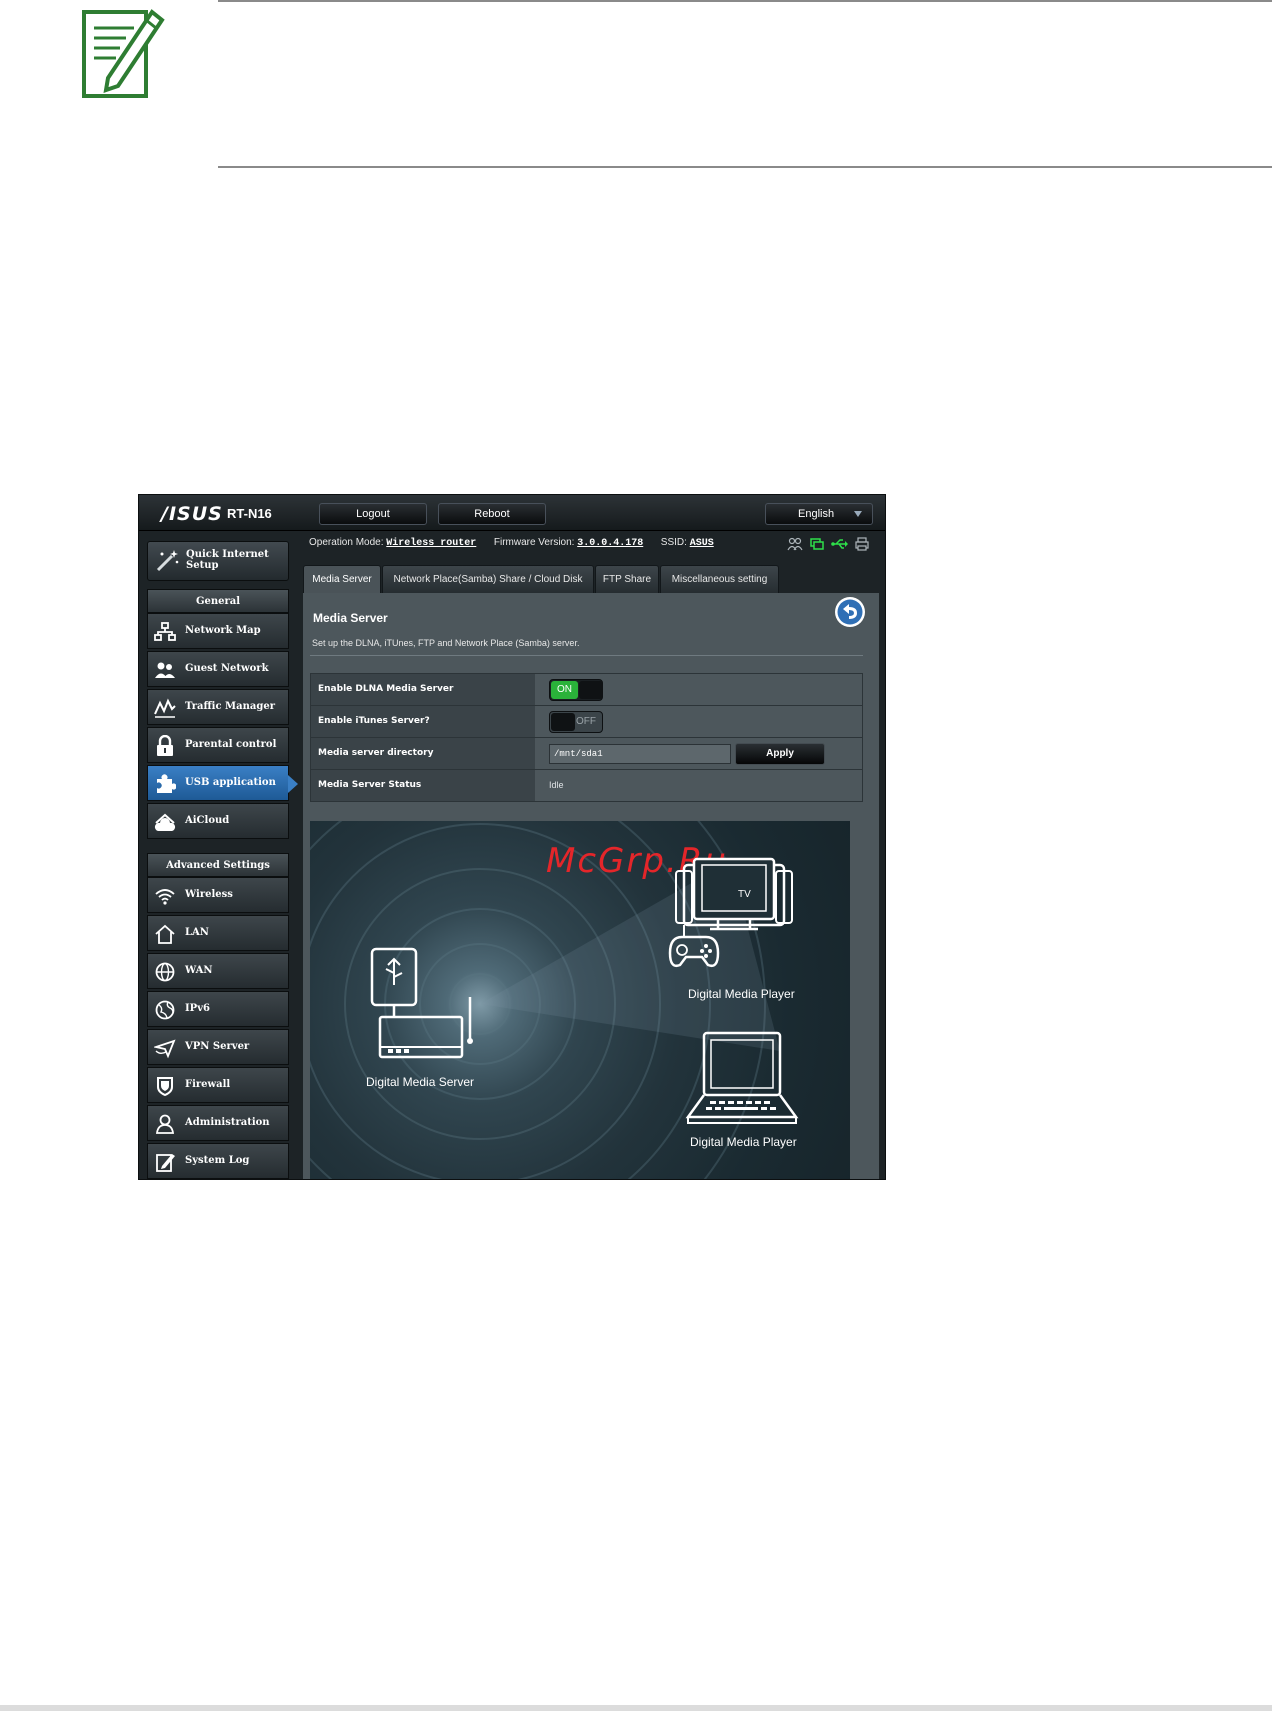 The image size is (1272, 1711). I want to click on sidebar-item-aicloud: AiCloud, so click(218, 821).